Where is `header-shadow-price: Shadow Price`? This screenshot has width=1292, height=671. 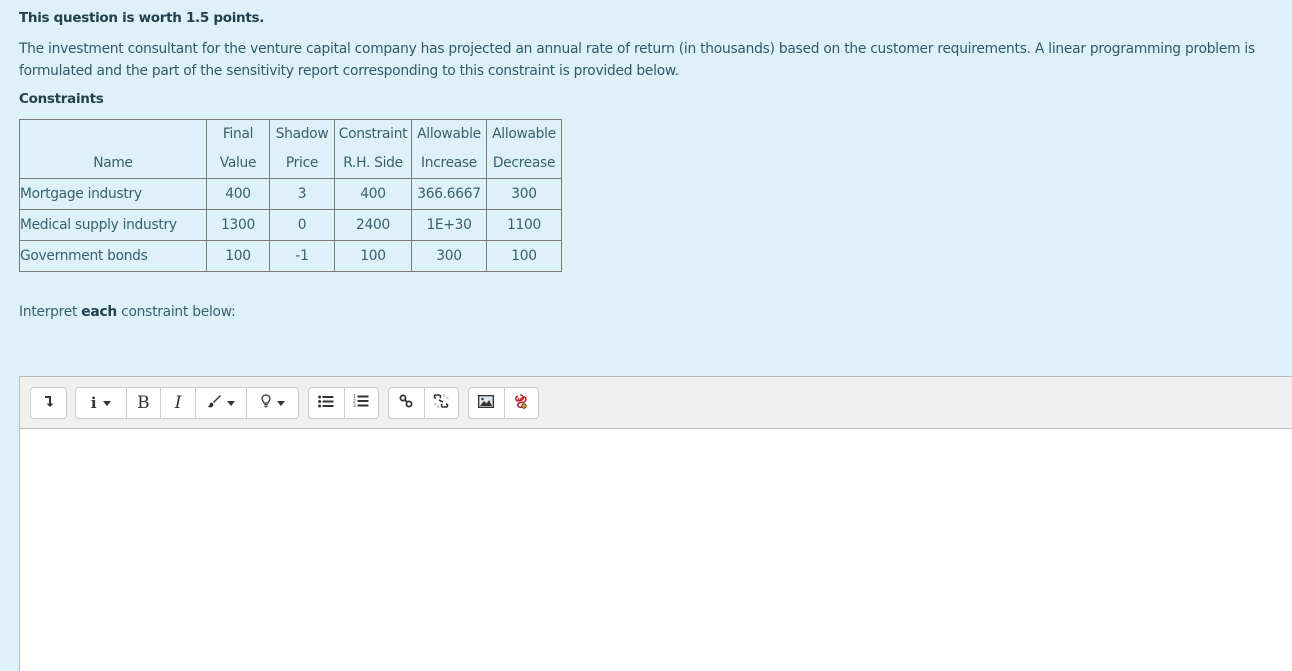 header-shadow-price: Shadow Price is located at coordinates (302, 149).